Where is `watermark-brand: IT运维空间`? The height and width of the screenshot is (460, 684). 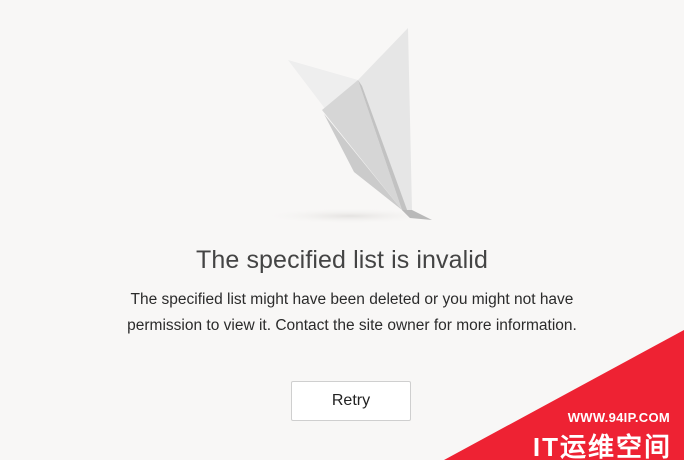
watermark-brand: IT运维空间 is located at coordinates (602, 446).